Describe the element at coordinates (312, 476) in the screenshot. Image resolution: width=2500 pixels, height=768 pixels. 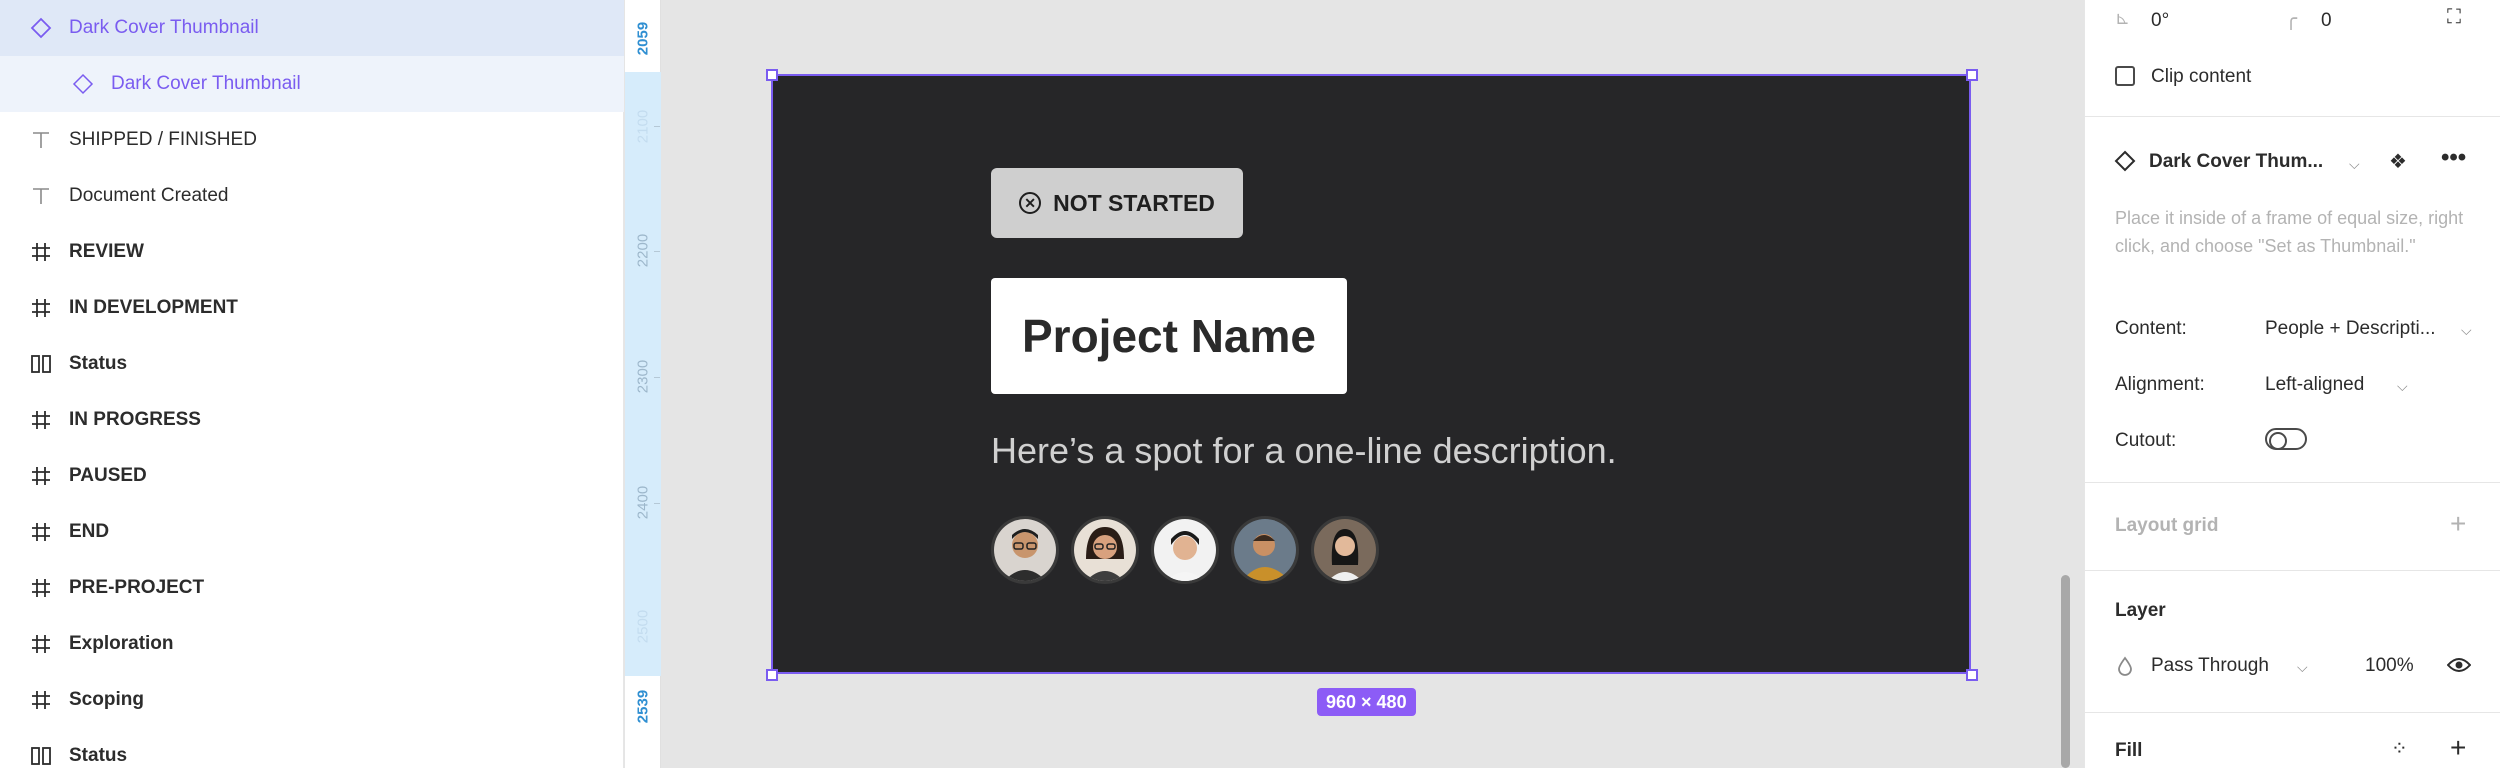
I see `layer-row: PAUSED` at that location.